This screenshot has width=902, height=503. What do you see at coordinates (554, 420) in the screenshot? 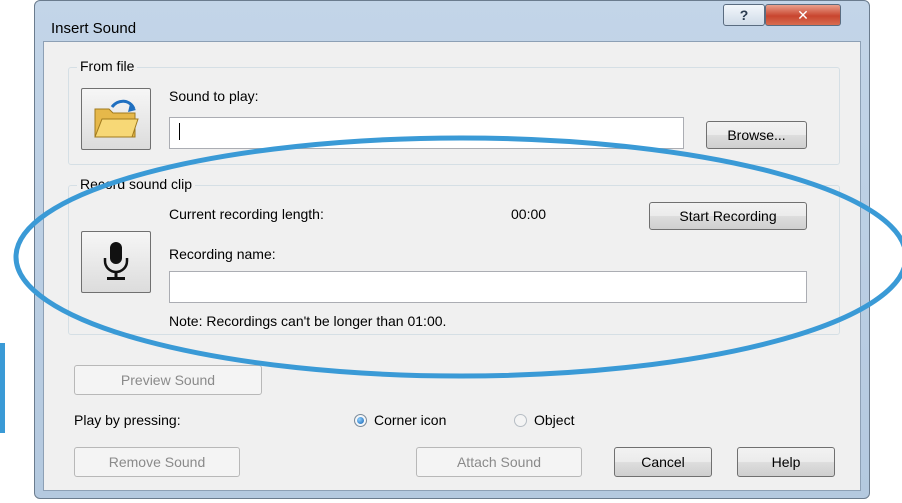
I see `object-radio-label: Object` at bounding box center [554, 420].